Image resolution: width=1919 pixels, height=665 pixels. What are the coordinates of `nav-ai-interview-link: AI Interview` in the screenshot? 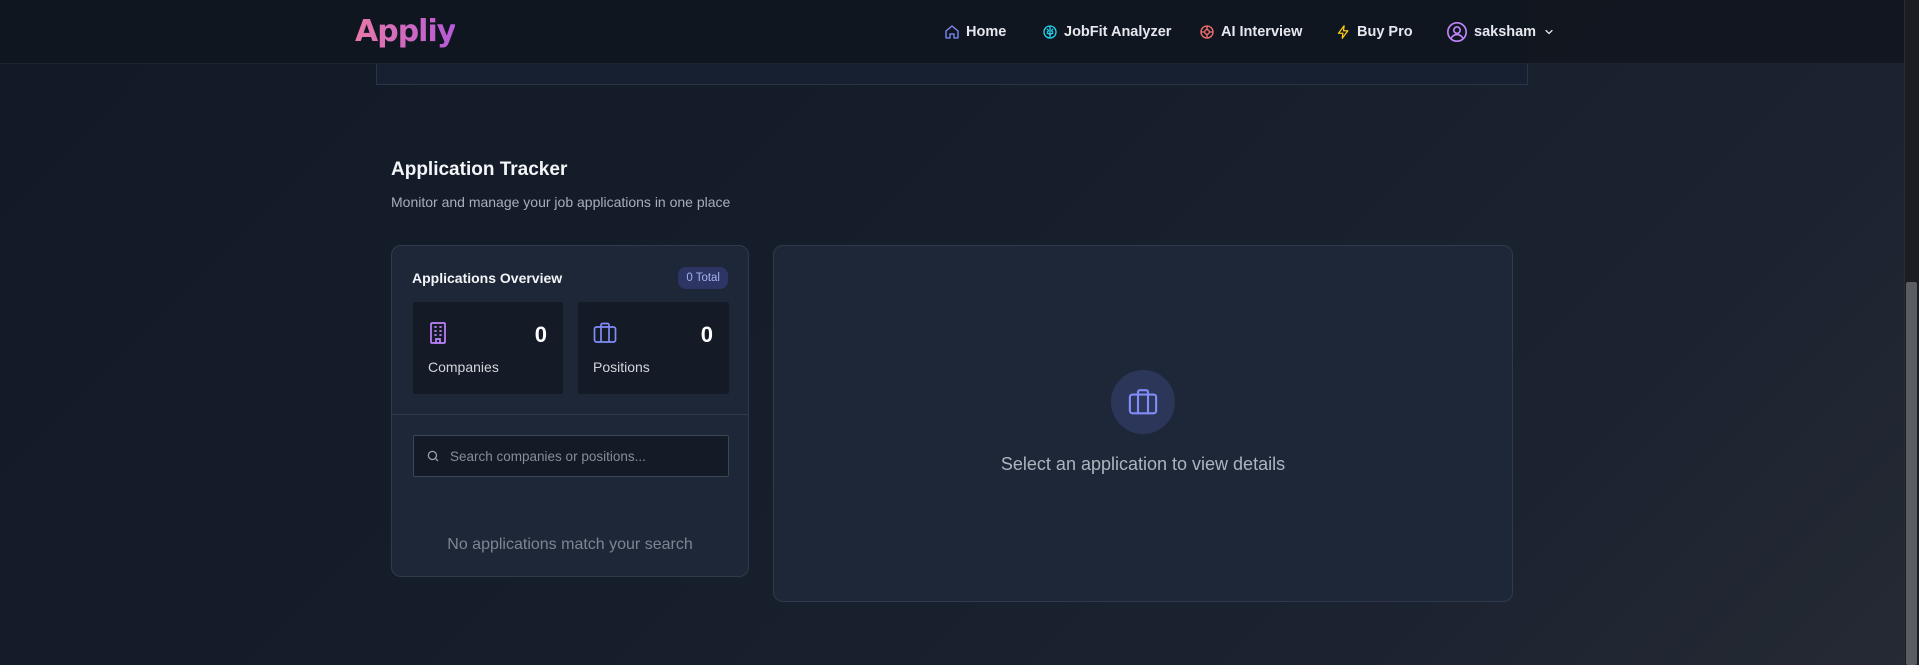 It's located at (1250, 32).